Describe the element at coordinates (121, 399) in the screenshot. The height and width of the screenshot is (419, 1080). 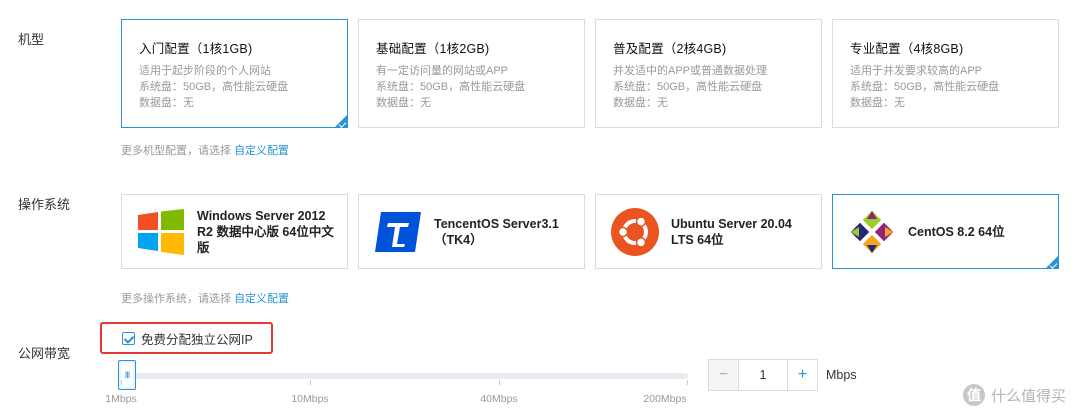
I see `tick-label: 1Mbps` at that location.